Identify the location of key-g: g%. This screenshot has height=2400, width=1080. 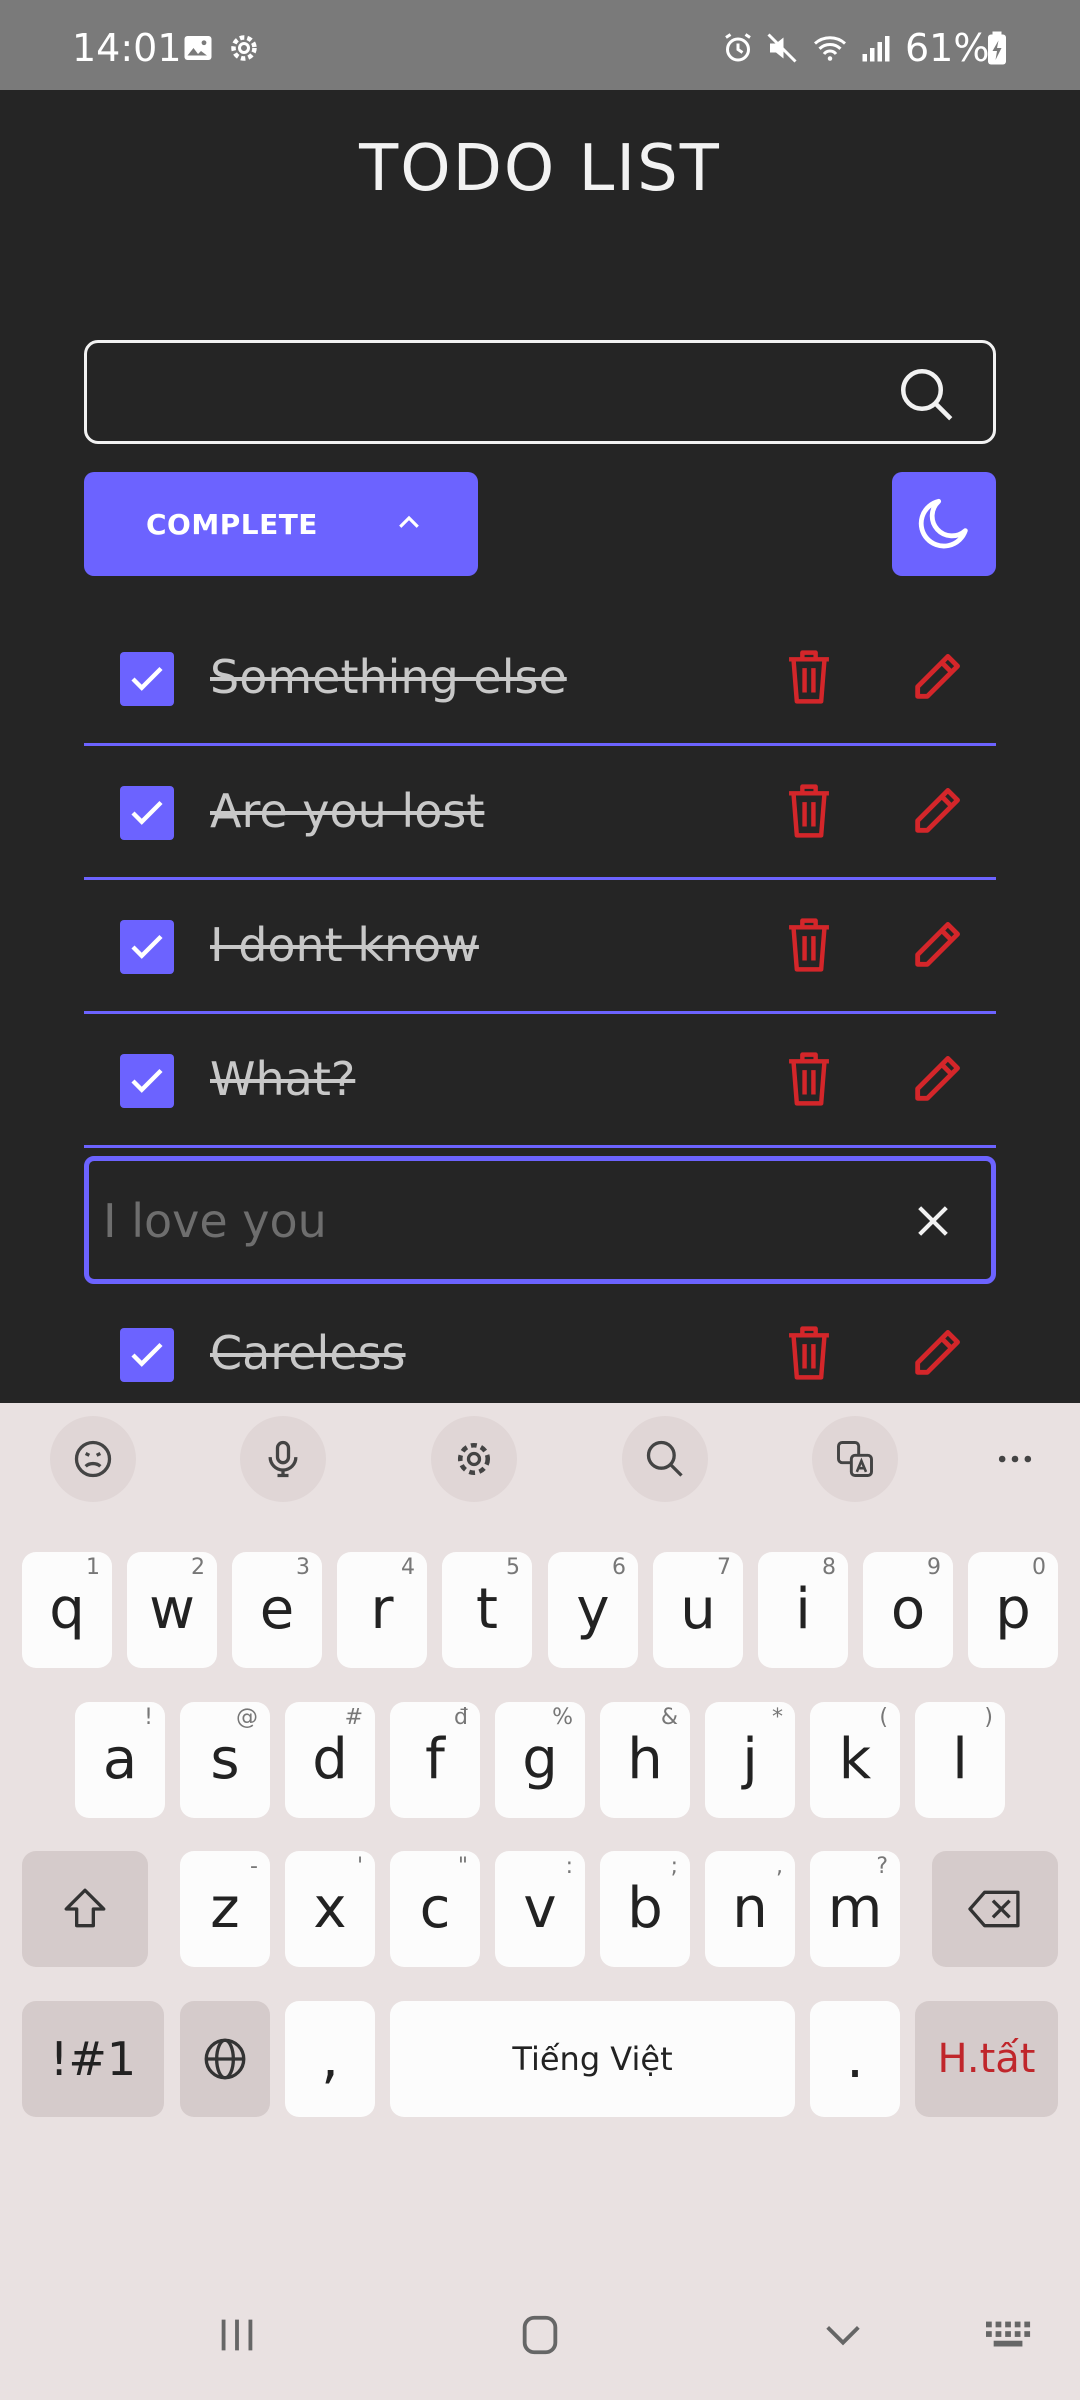
(540, 1760).